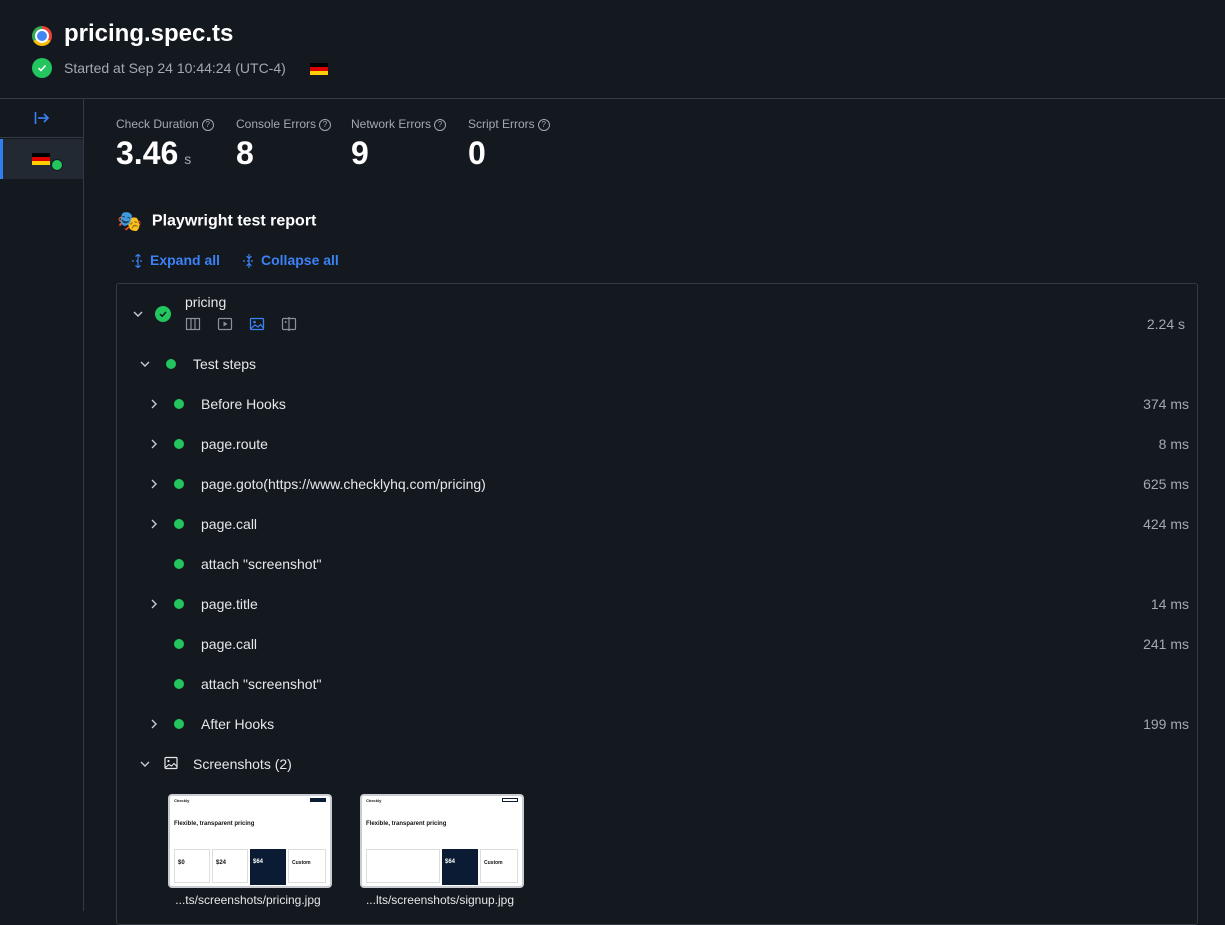 The height and width of the screenshot is (925, 1225). I want to click on started-at-text: Started at Sep 24 10:44:24 (UTC-4), so click(175, 68).